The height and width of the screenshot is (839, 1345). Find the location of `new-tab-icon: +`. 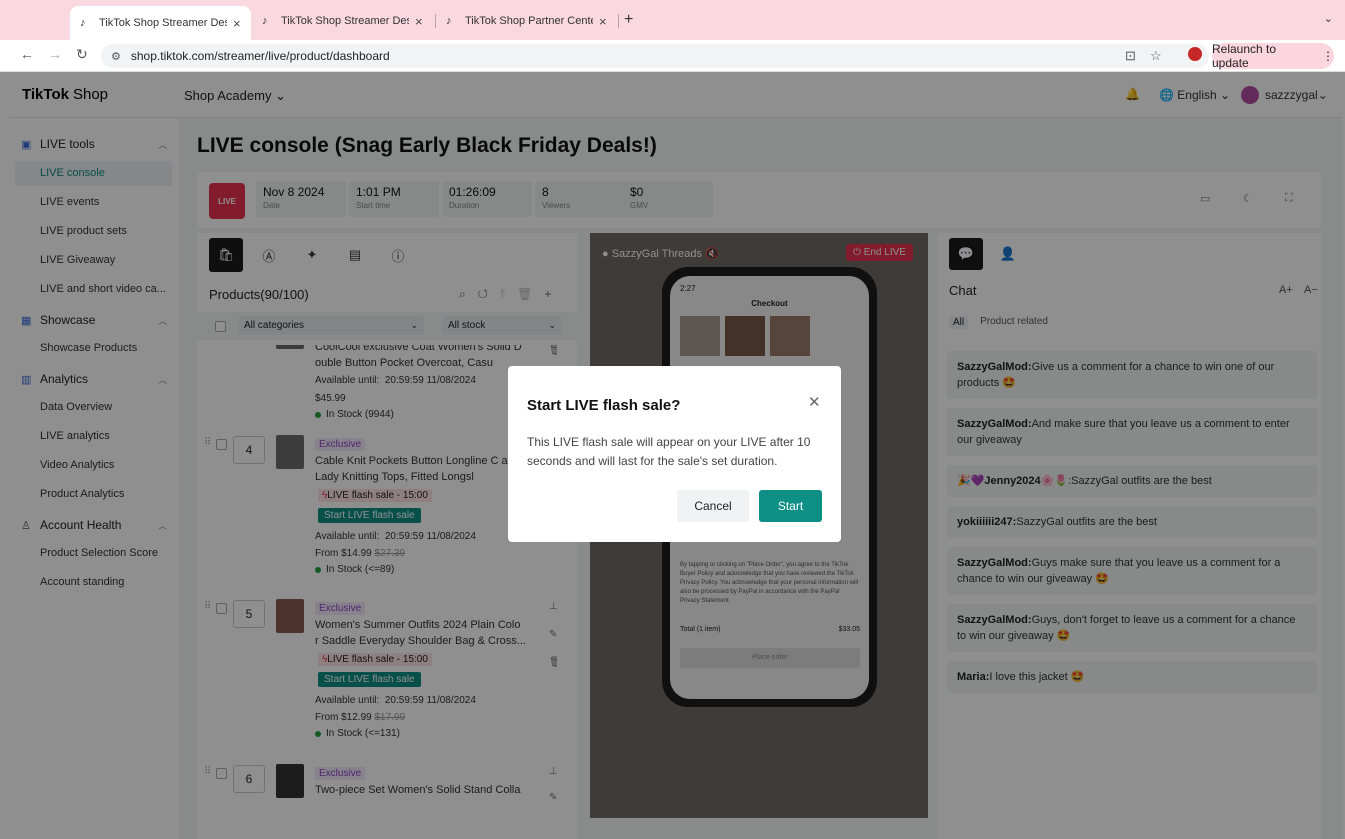

new-tab-icon: + is located at coordinates (628, 20).